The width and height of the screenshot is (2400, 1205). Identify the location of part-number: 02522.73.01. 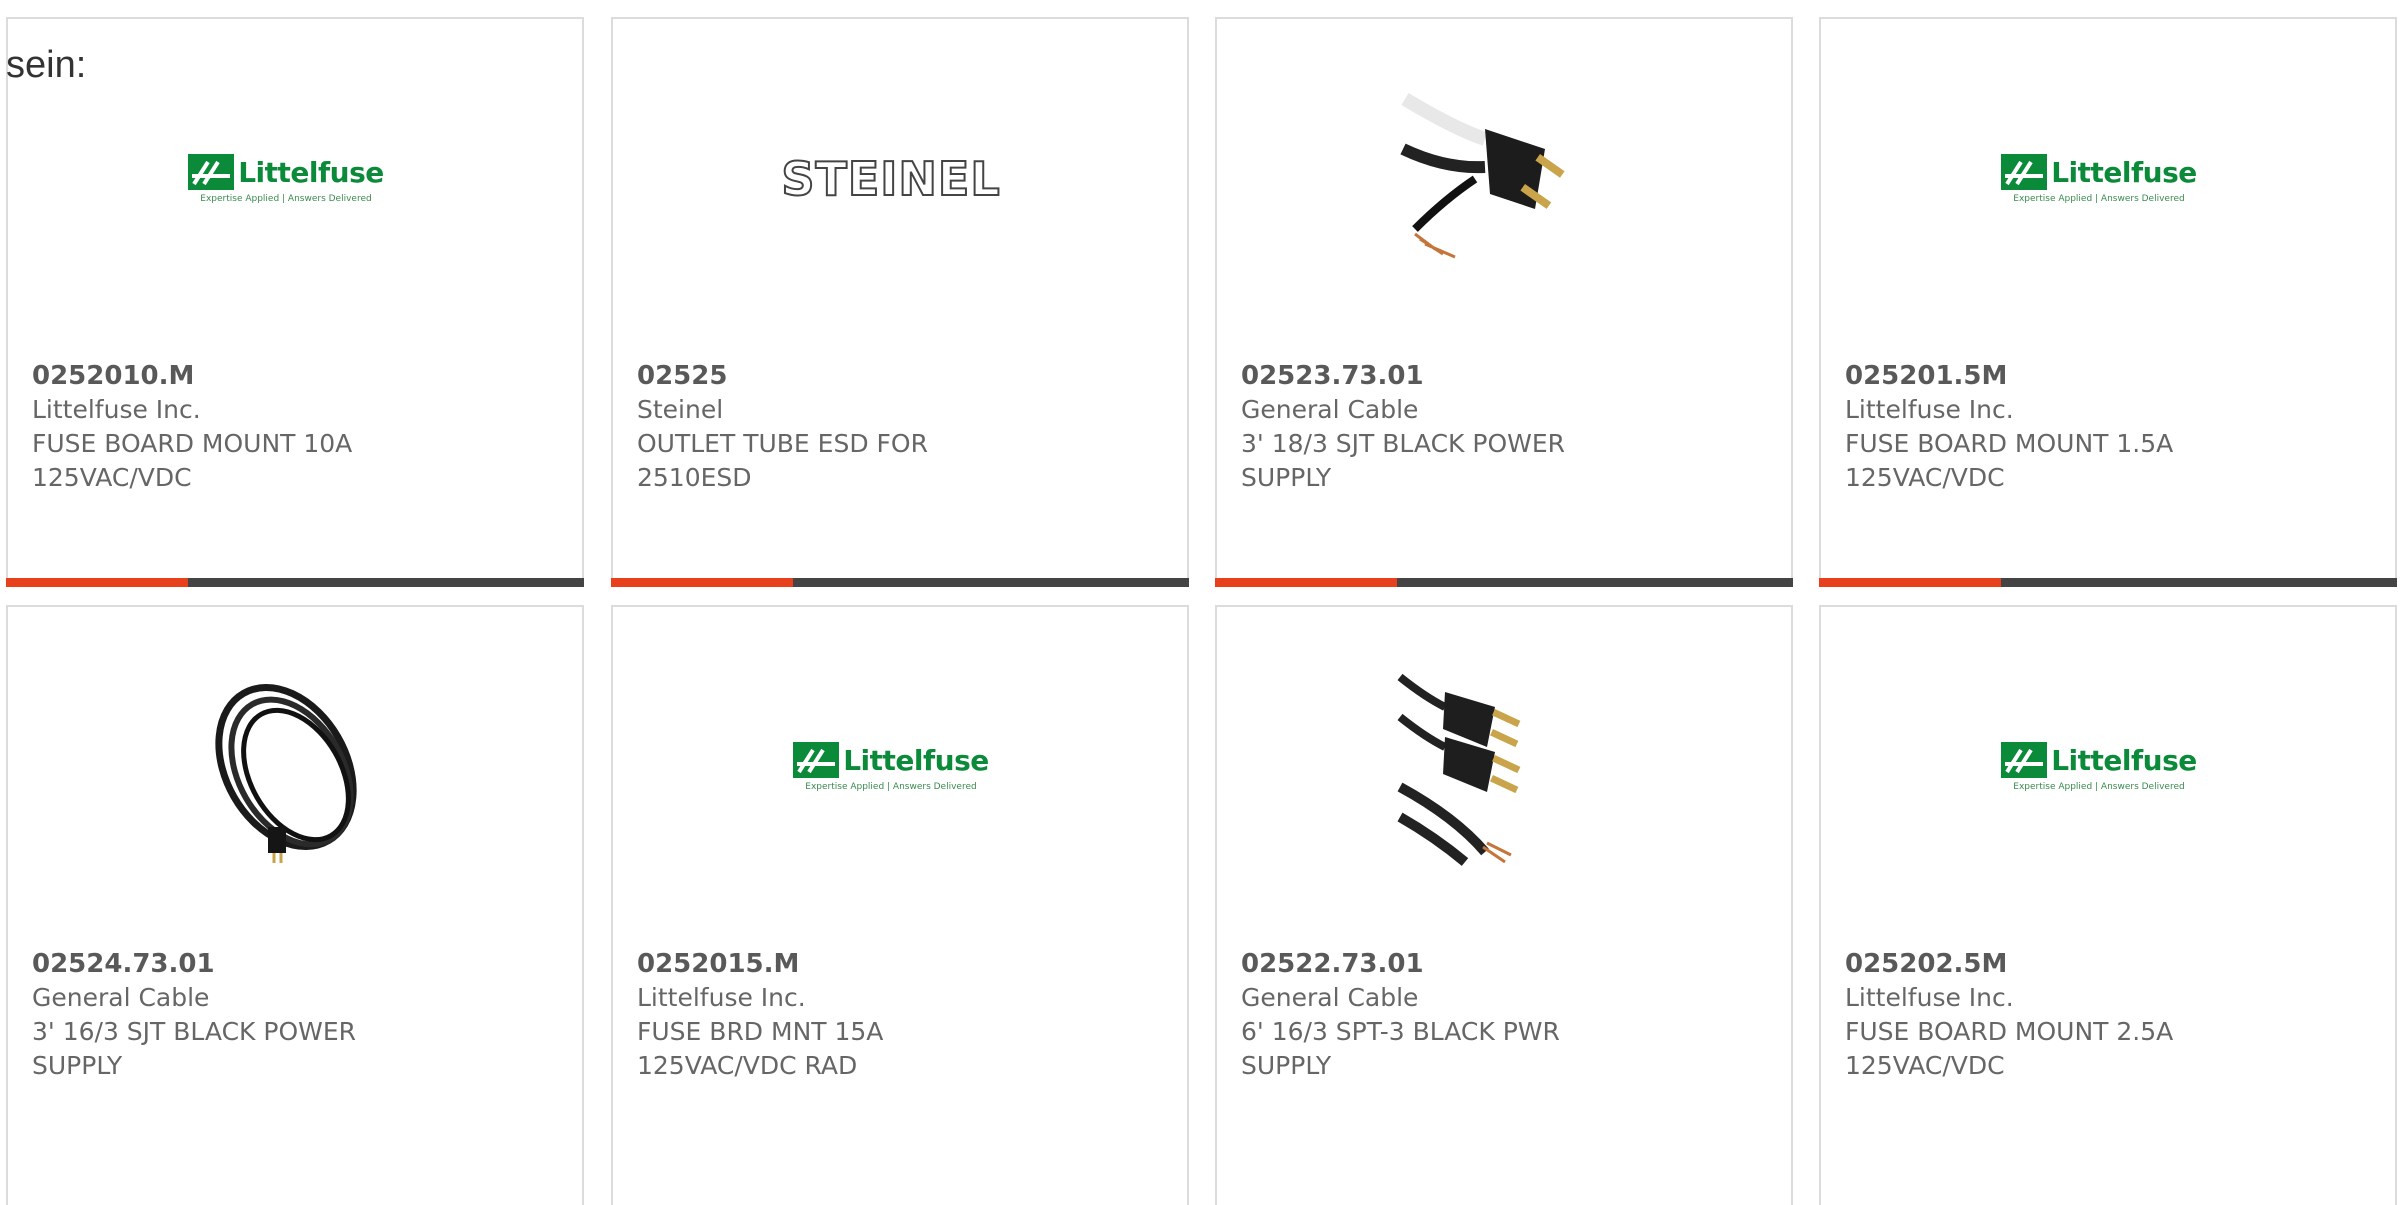
(1501, 964).